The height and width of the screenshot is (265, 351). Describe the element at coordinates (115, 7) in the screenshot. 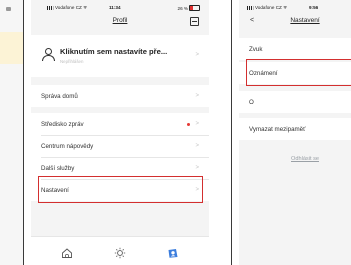

I see `clock: 11:34` at that location.